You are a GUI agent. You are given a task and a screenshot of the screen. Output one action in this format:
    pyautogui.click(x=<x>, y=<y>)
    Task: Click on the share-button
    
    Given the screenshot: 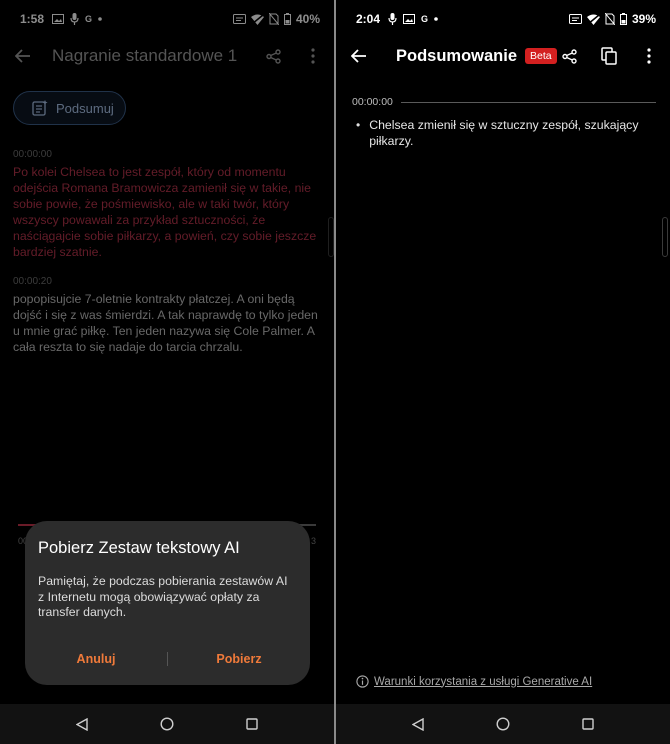 What is the action you would take?
    pyautogui.click(x=569, y=56)
    